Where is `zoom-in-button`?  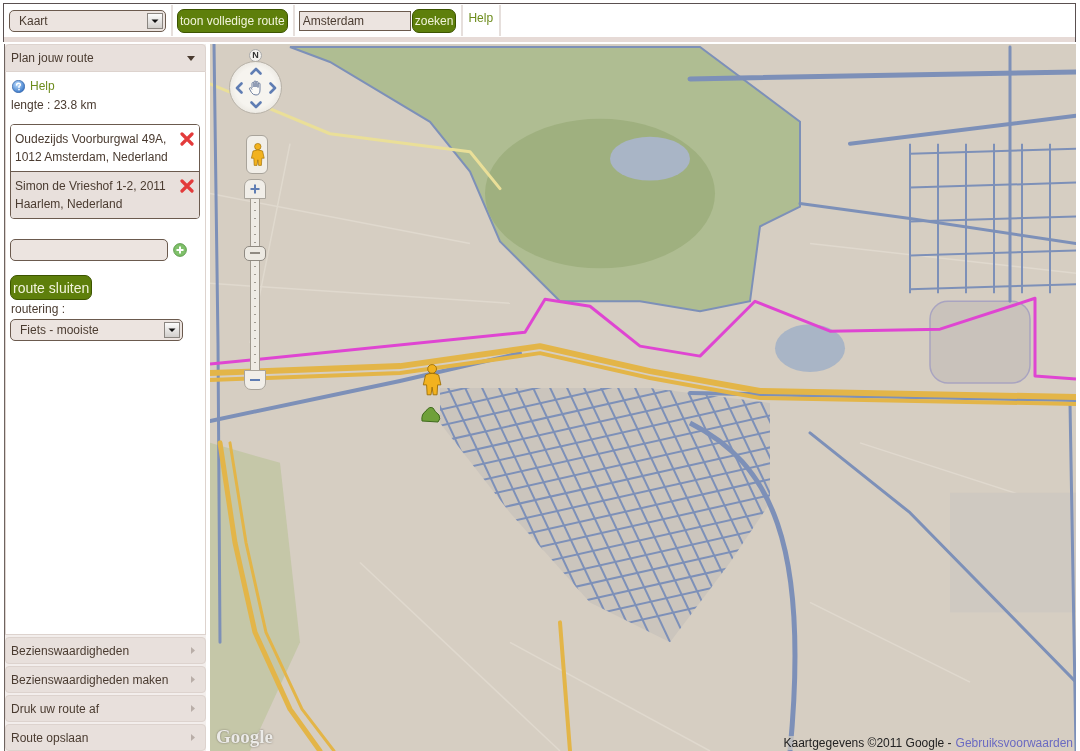 zoom-in-button is located at coordinates (255, 189).